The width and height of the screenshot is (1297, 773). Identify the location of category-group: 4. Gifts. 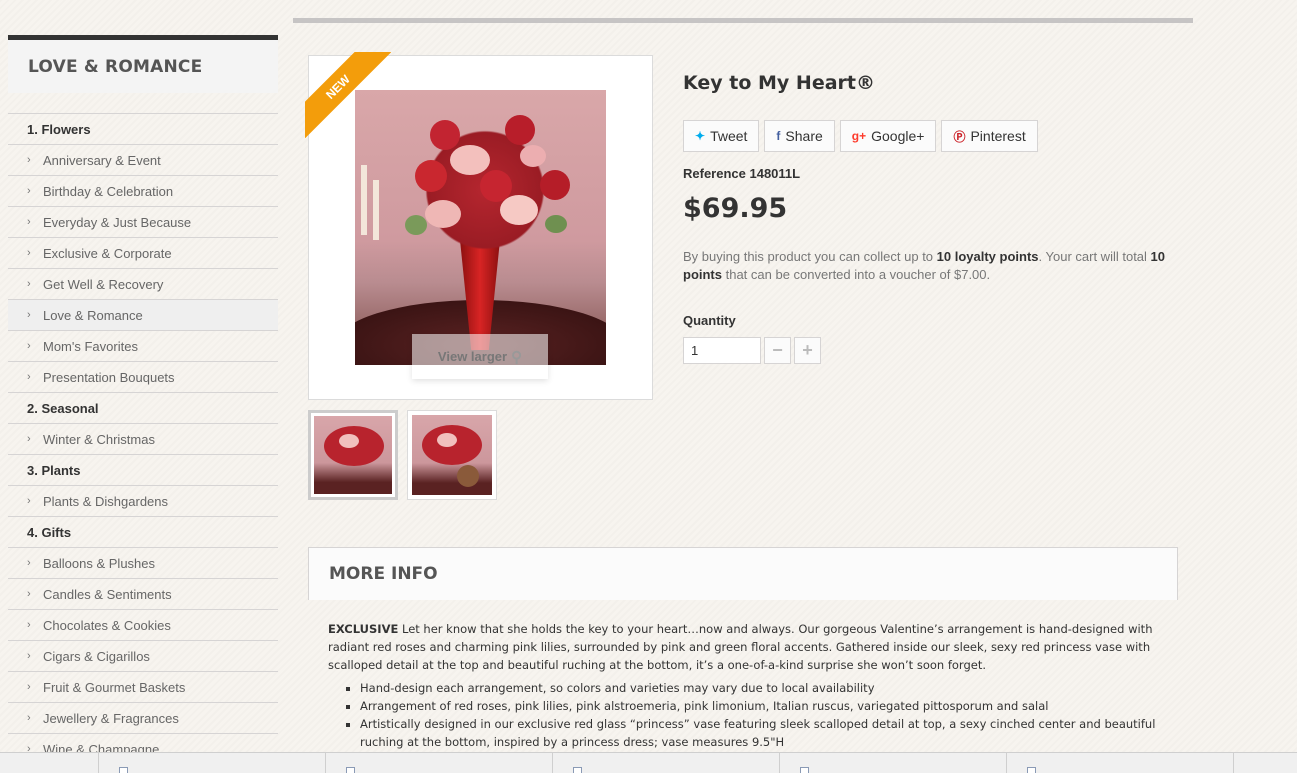
(143, 531).